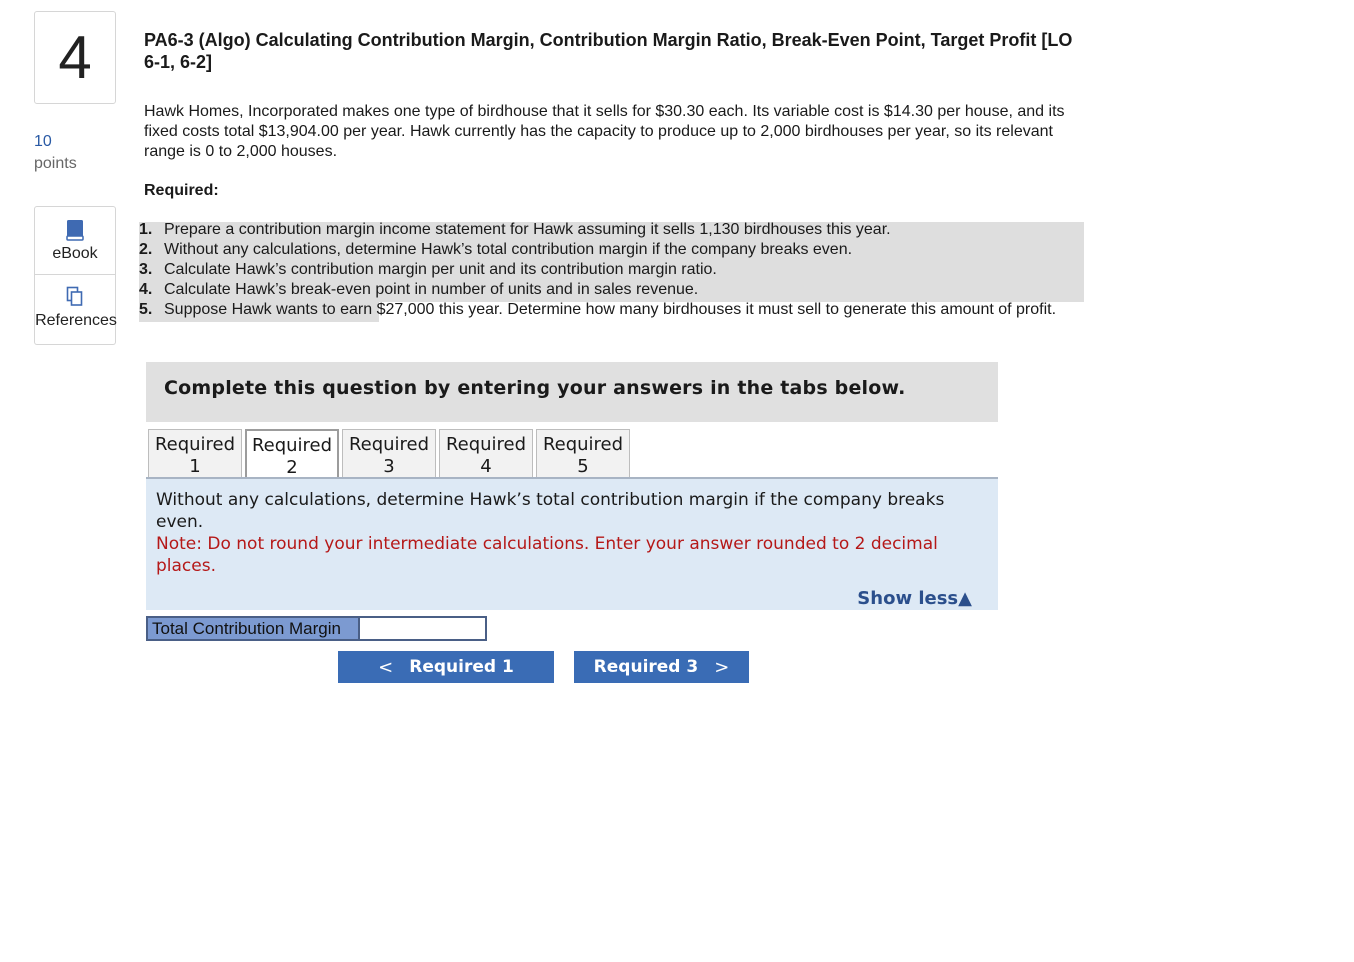 This screenshot has height=962, width=1354. I want to click on ebook-button: eBook, so click(75, 240).